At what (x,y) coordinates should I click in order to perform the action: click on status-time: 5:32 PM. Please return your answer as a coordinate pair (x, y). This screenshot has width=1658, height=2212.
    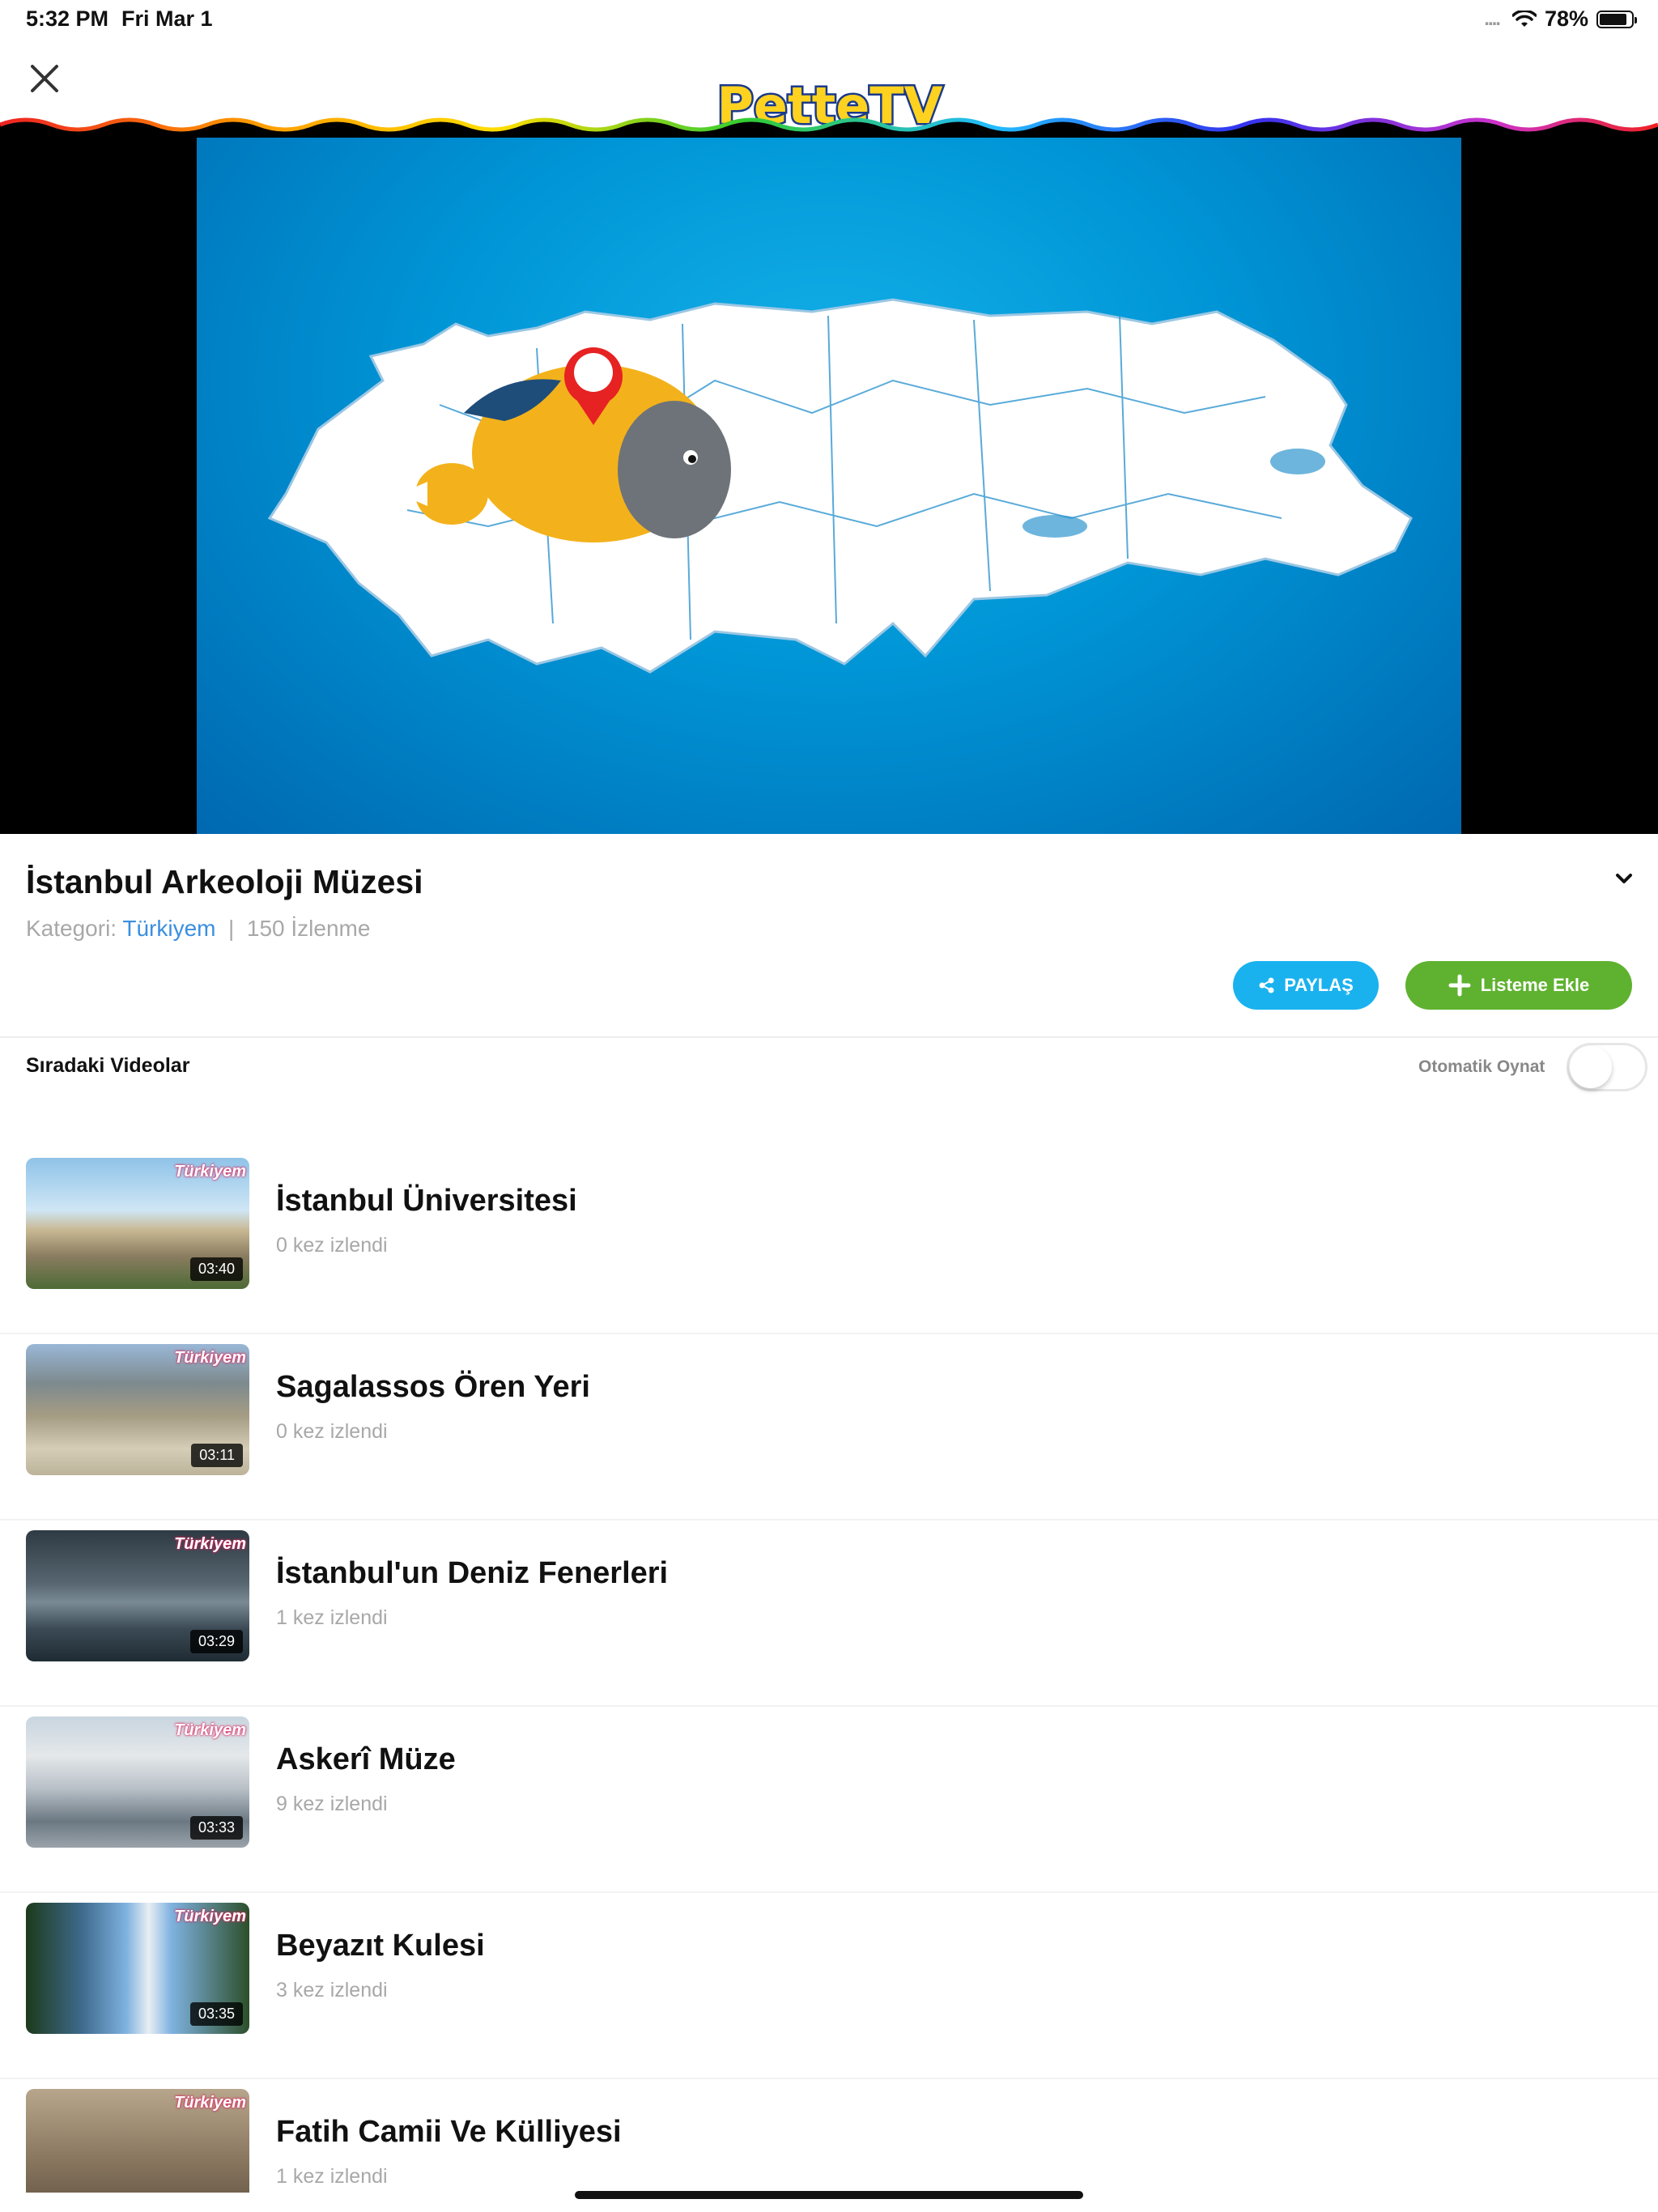
    Looking at the image, I should click on (67, 19).